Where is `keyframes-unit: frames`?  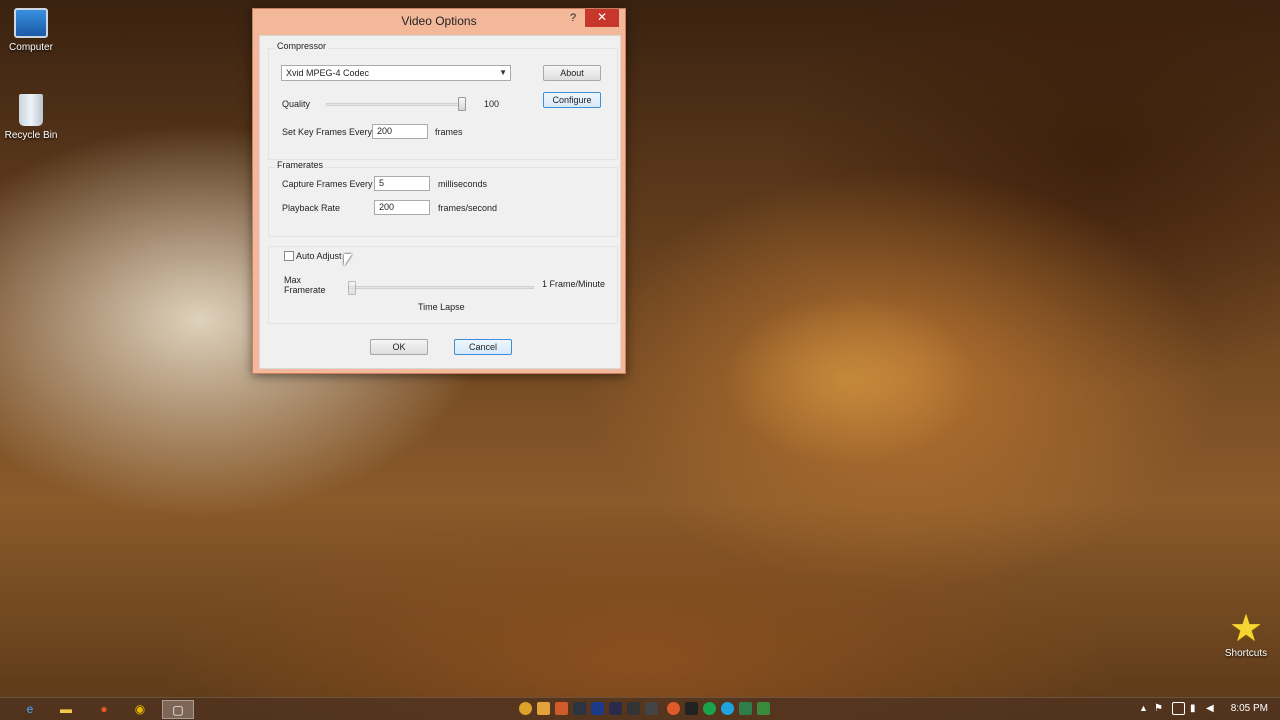
keyframes-unit: frames is located at coordinates (449, 132).